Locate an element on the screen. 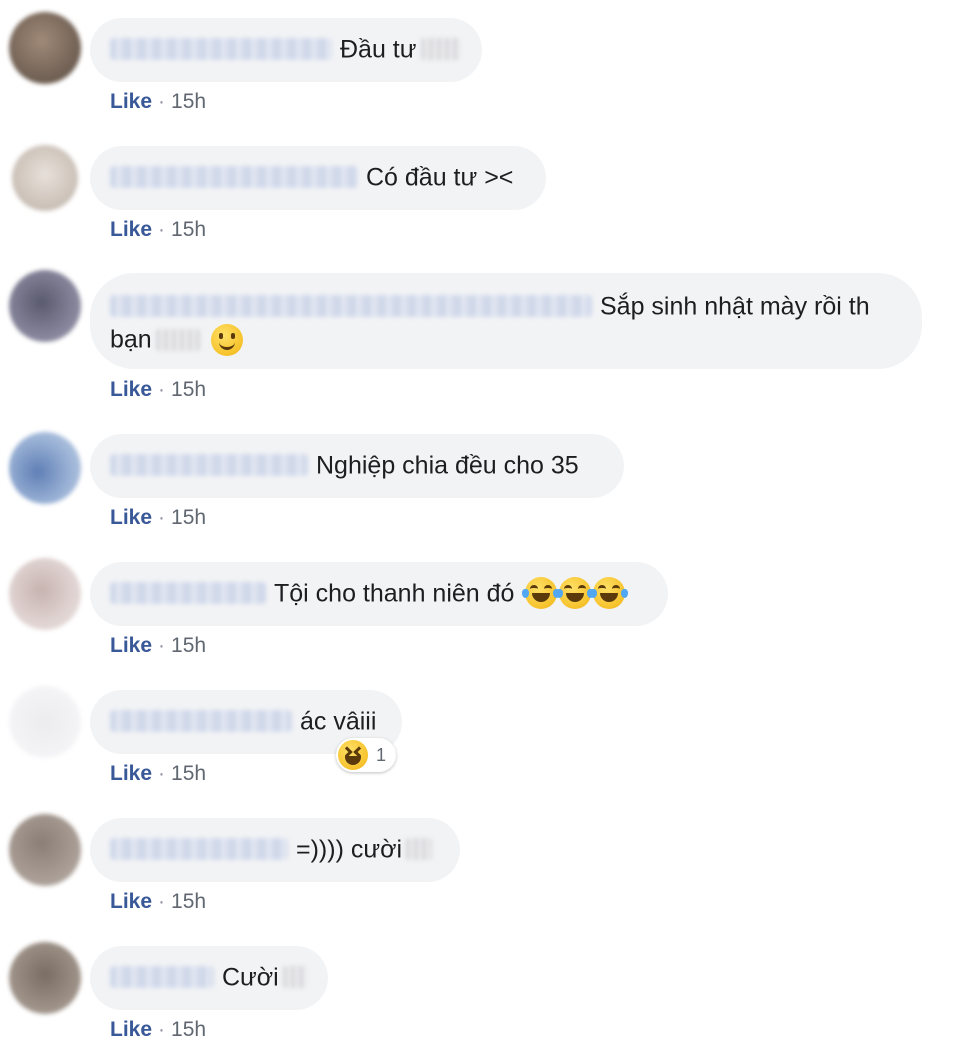 This screenshot has width=976, height=1054. comment-bubble: Có đầu tư >< is located at coordinates (318, 178).